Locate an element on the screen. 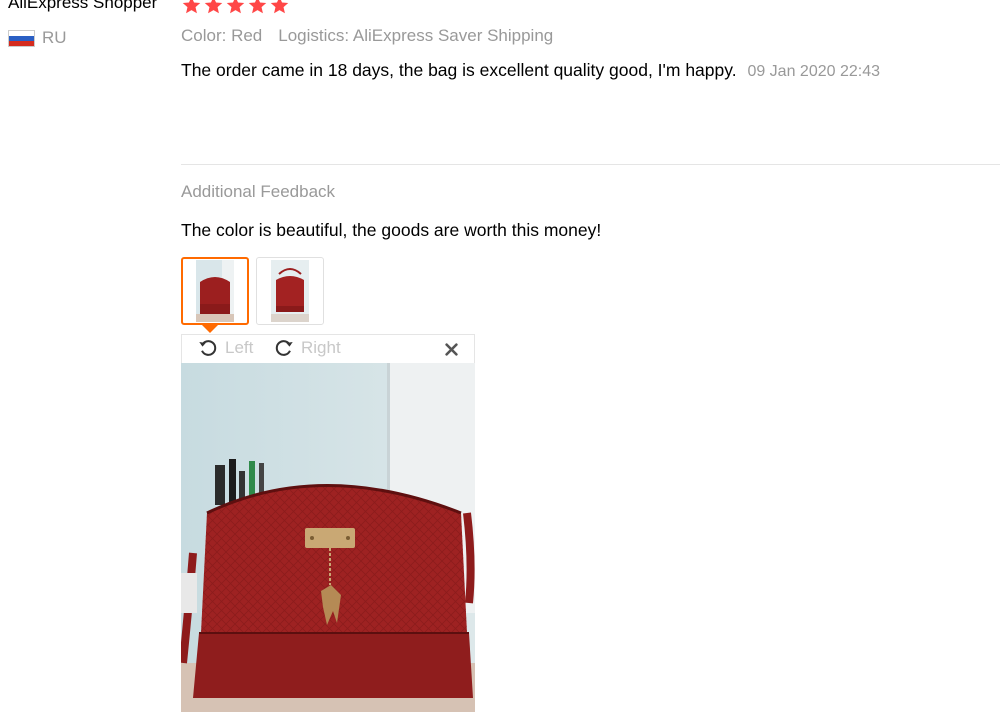  rating-stars is located at coordinates (235, 8).